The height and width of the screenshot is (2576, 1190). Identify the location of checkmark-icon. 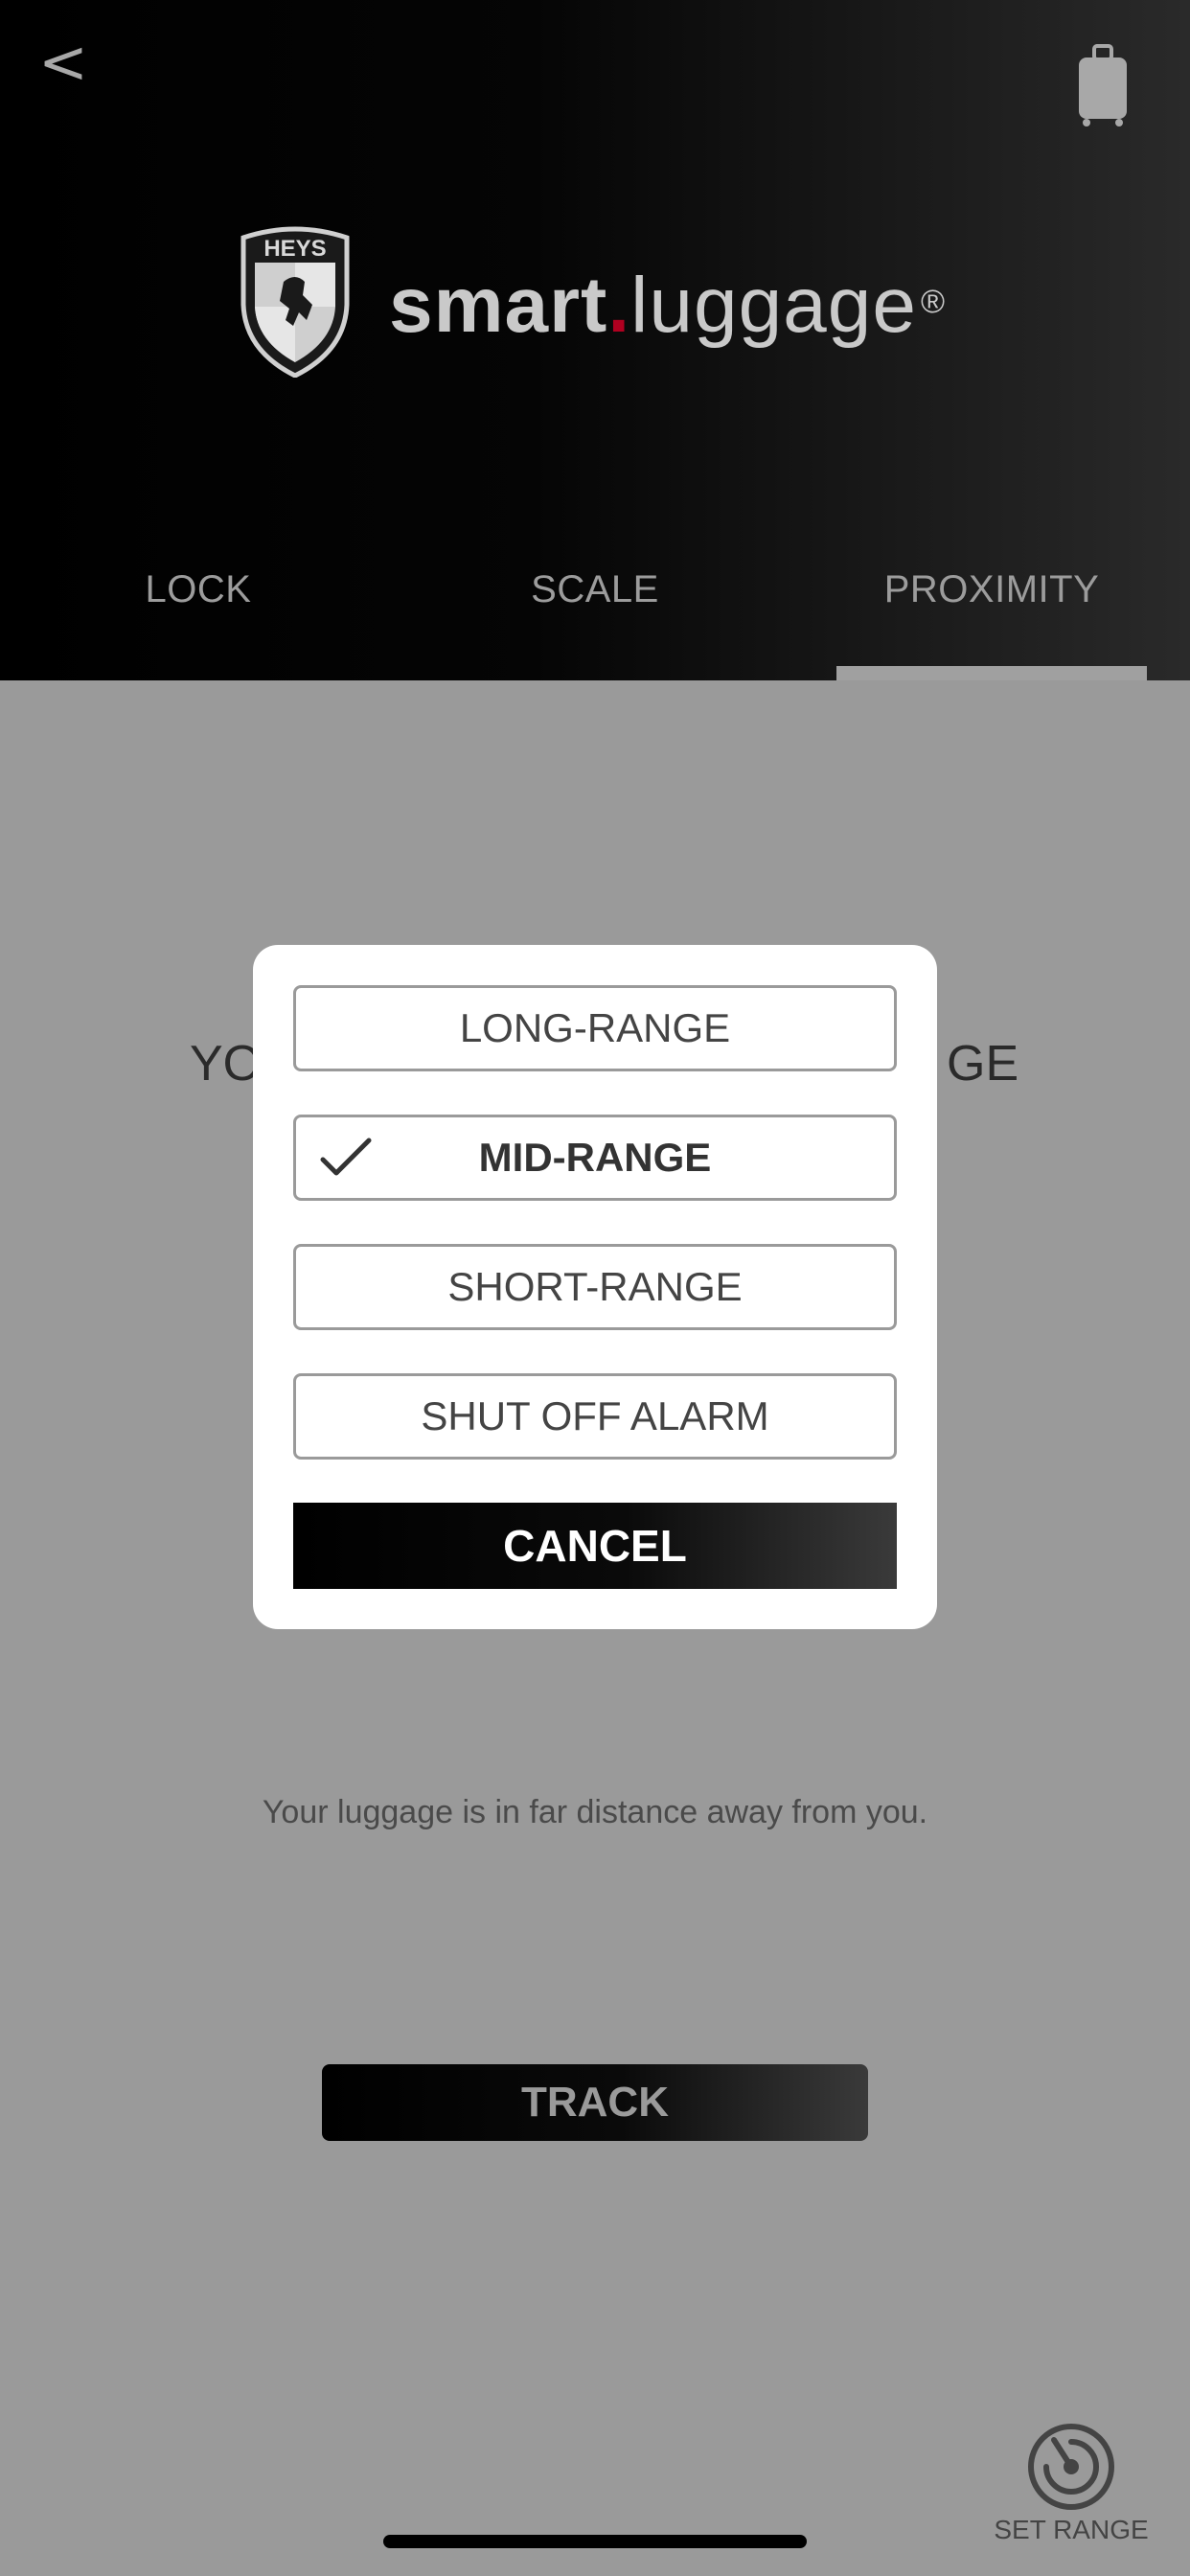
(346, 1157).